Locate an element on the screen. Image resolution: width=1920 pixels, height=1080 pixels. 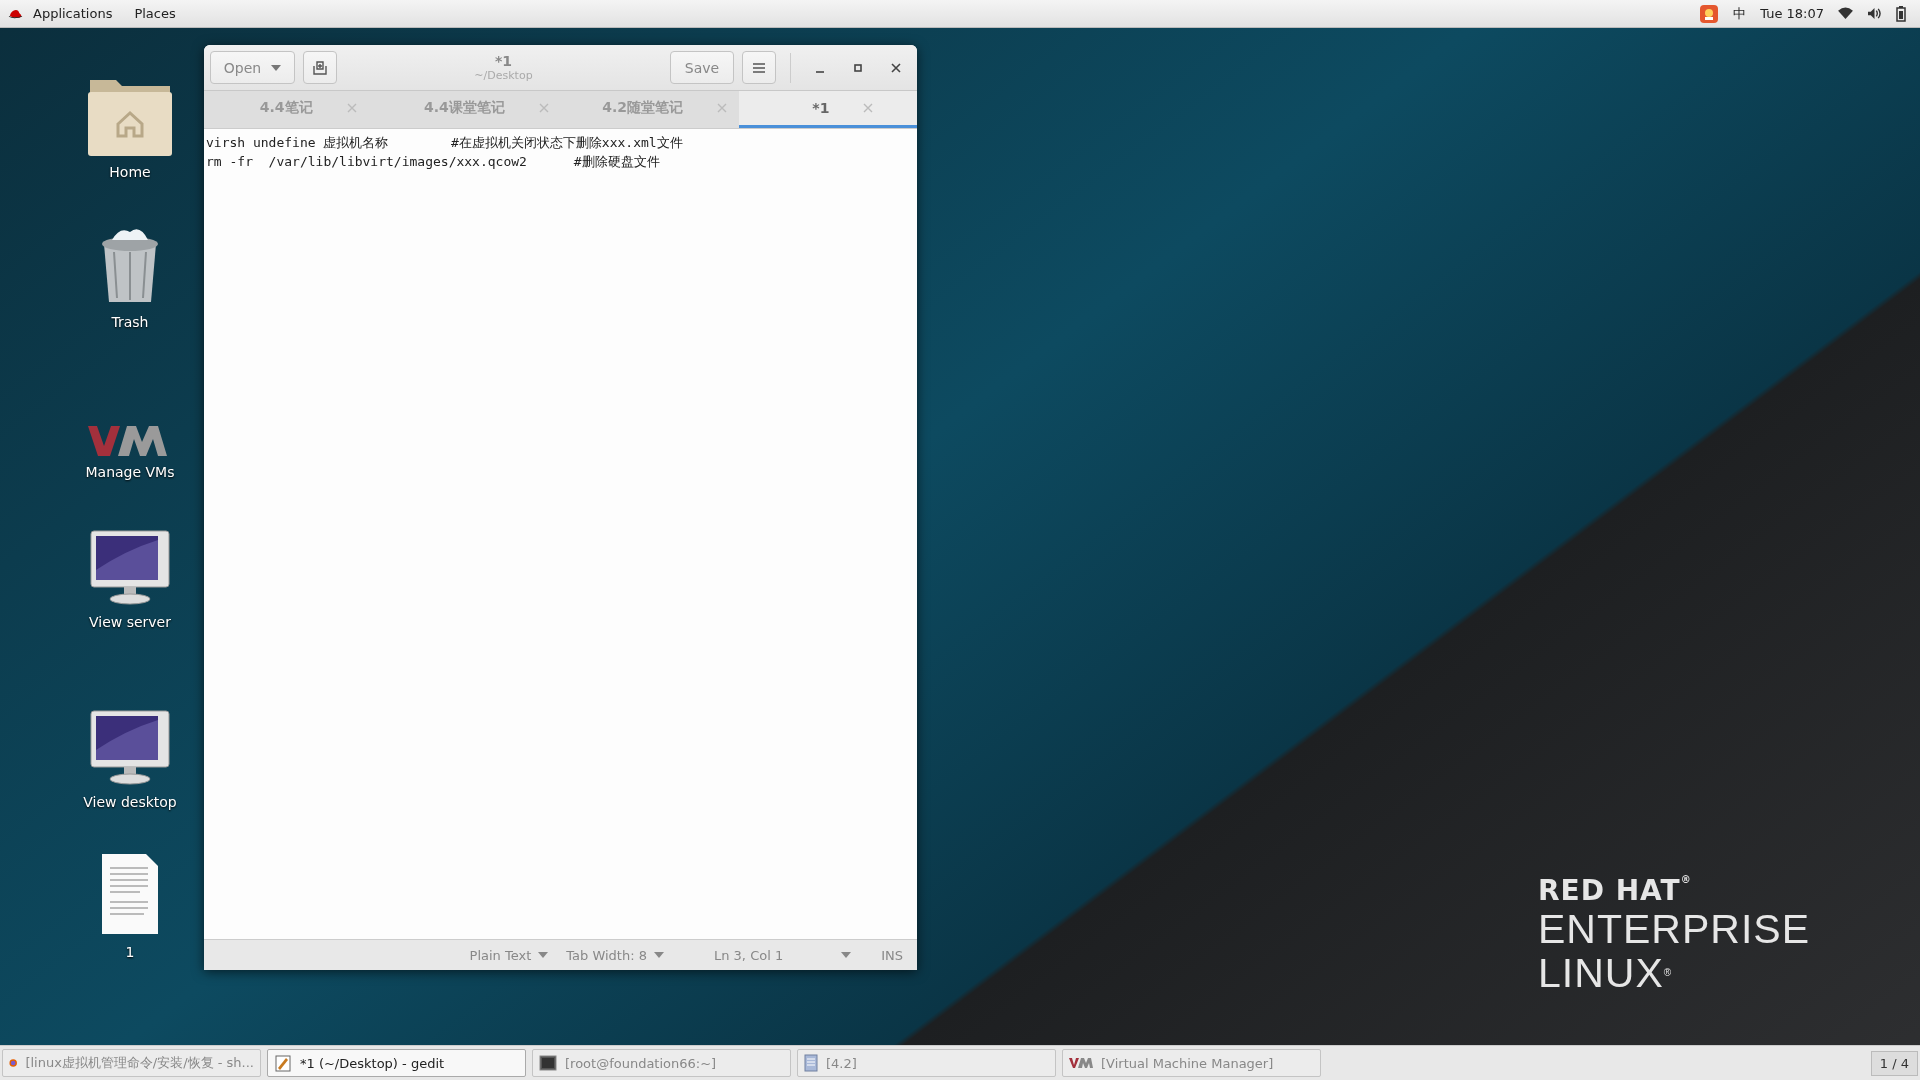
new-tab-button is located at coordinates (320, 67).